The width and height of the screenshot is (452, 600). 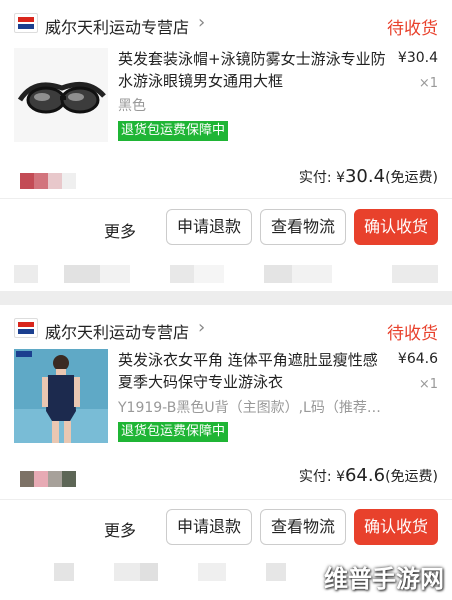 I want to click on order-total: 实付: ¥30.4(免运费), so click(x=368, y=176).